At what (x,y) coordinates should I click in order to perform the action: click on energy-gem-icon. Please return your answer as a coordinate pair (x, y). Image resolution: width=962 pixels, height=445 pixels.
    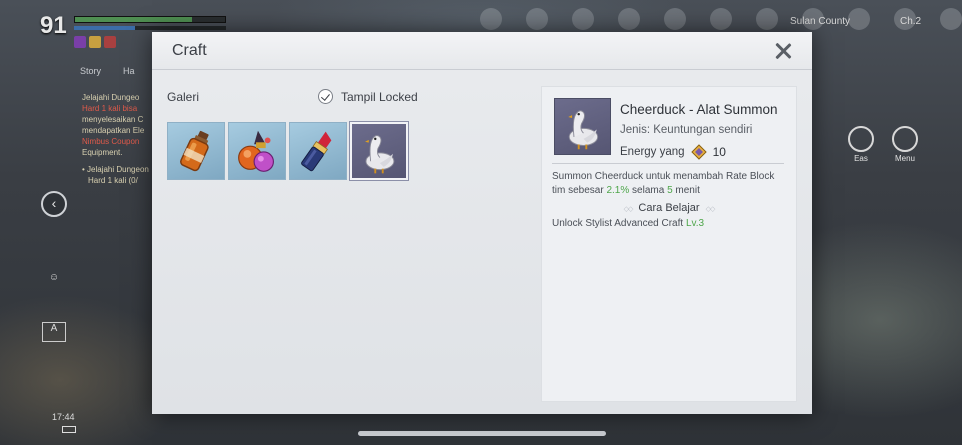
    Looking at the image, I should click on (698, 152).